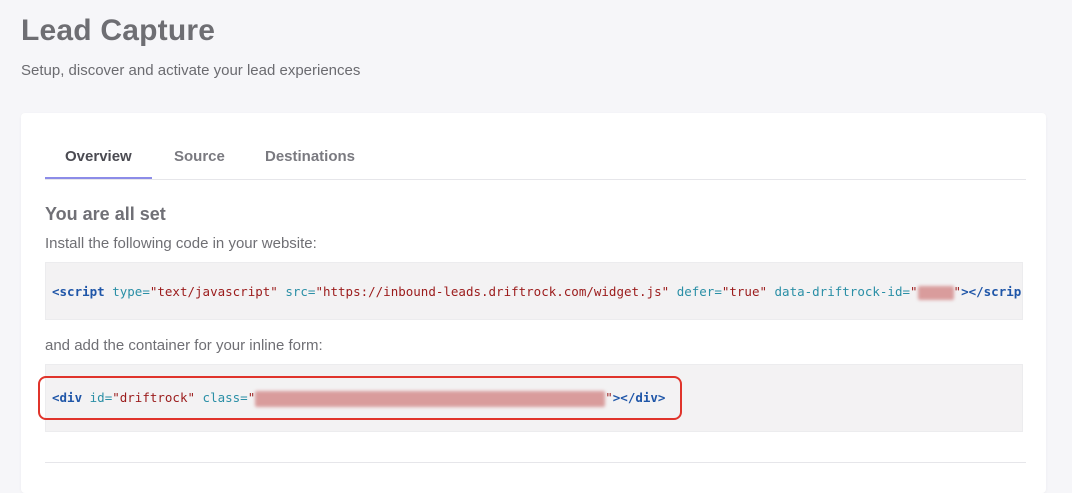 This screenshot has width=1072, height=493. I want to click on div-code-block: <div id="driftrock" class=" "></div>, so click(534, 398).